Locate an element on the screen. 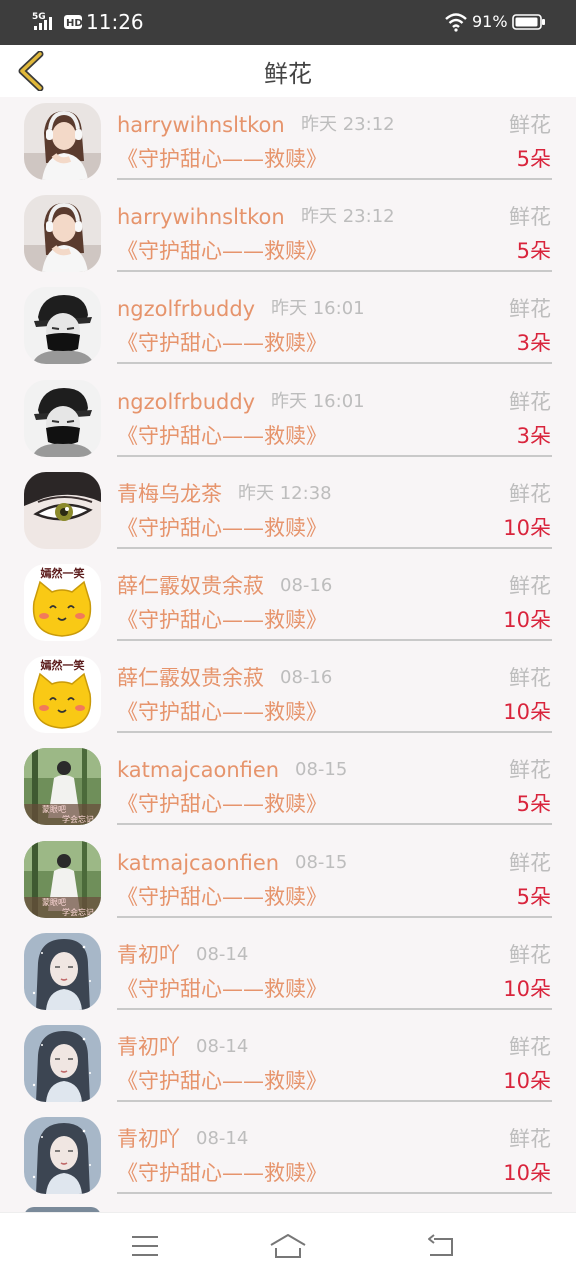  system-nav-bar is located at coordinates (288, 1246).